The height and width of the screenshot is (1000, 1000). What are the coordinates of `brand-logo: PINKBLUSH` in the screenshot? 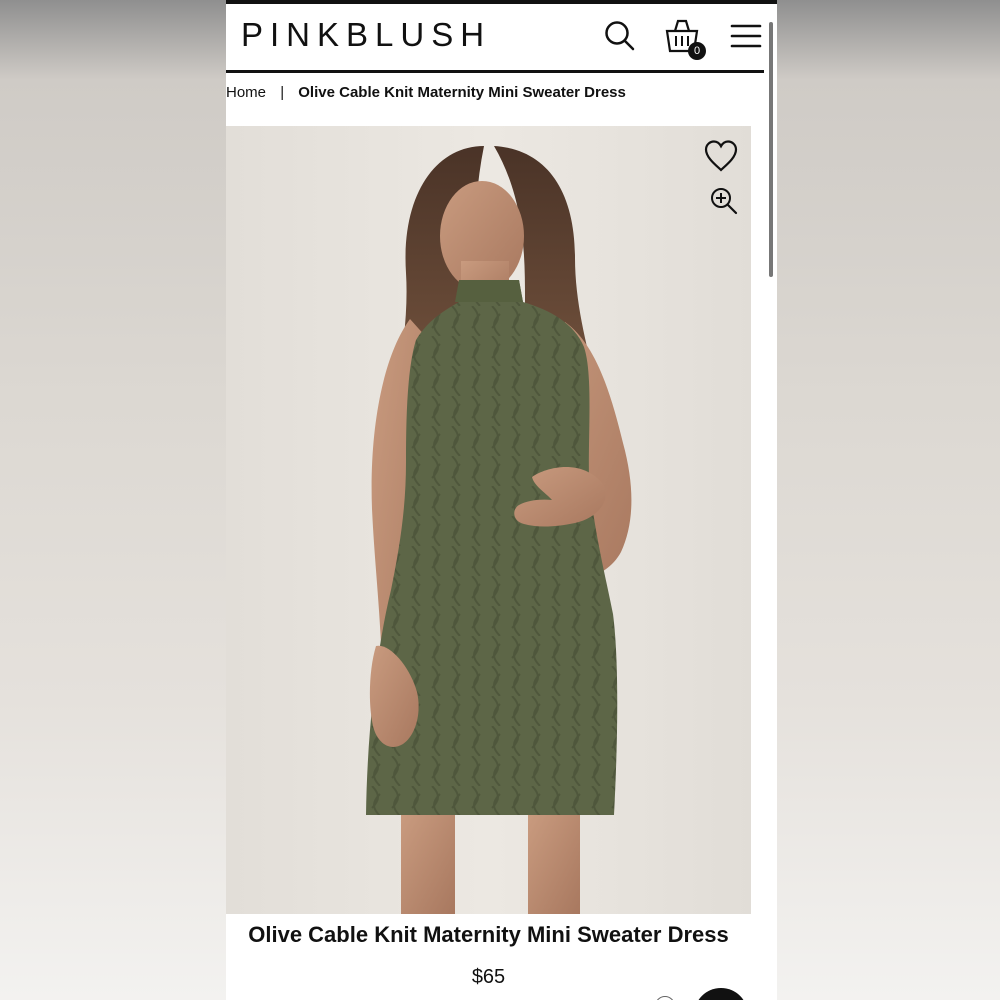 It's located at (366, 35).